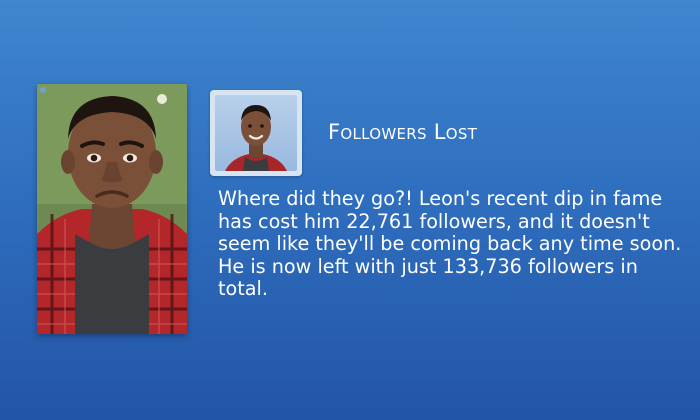  I want to click on sad-sim-portrait-icon, so click(112, 209).